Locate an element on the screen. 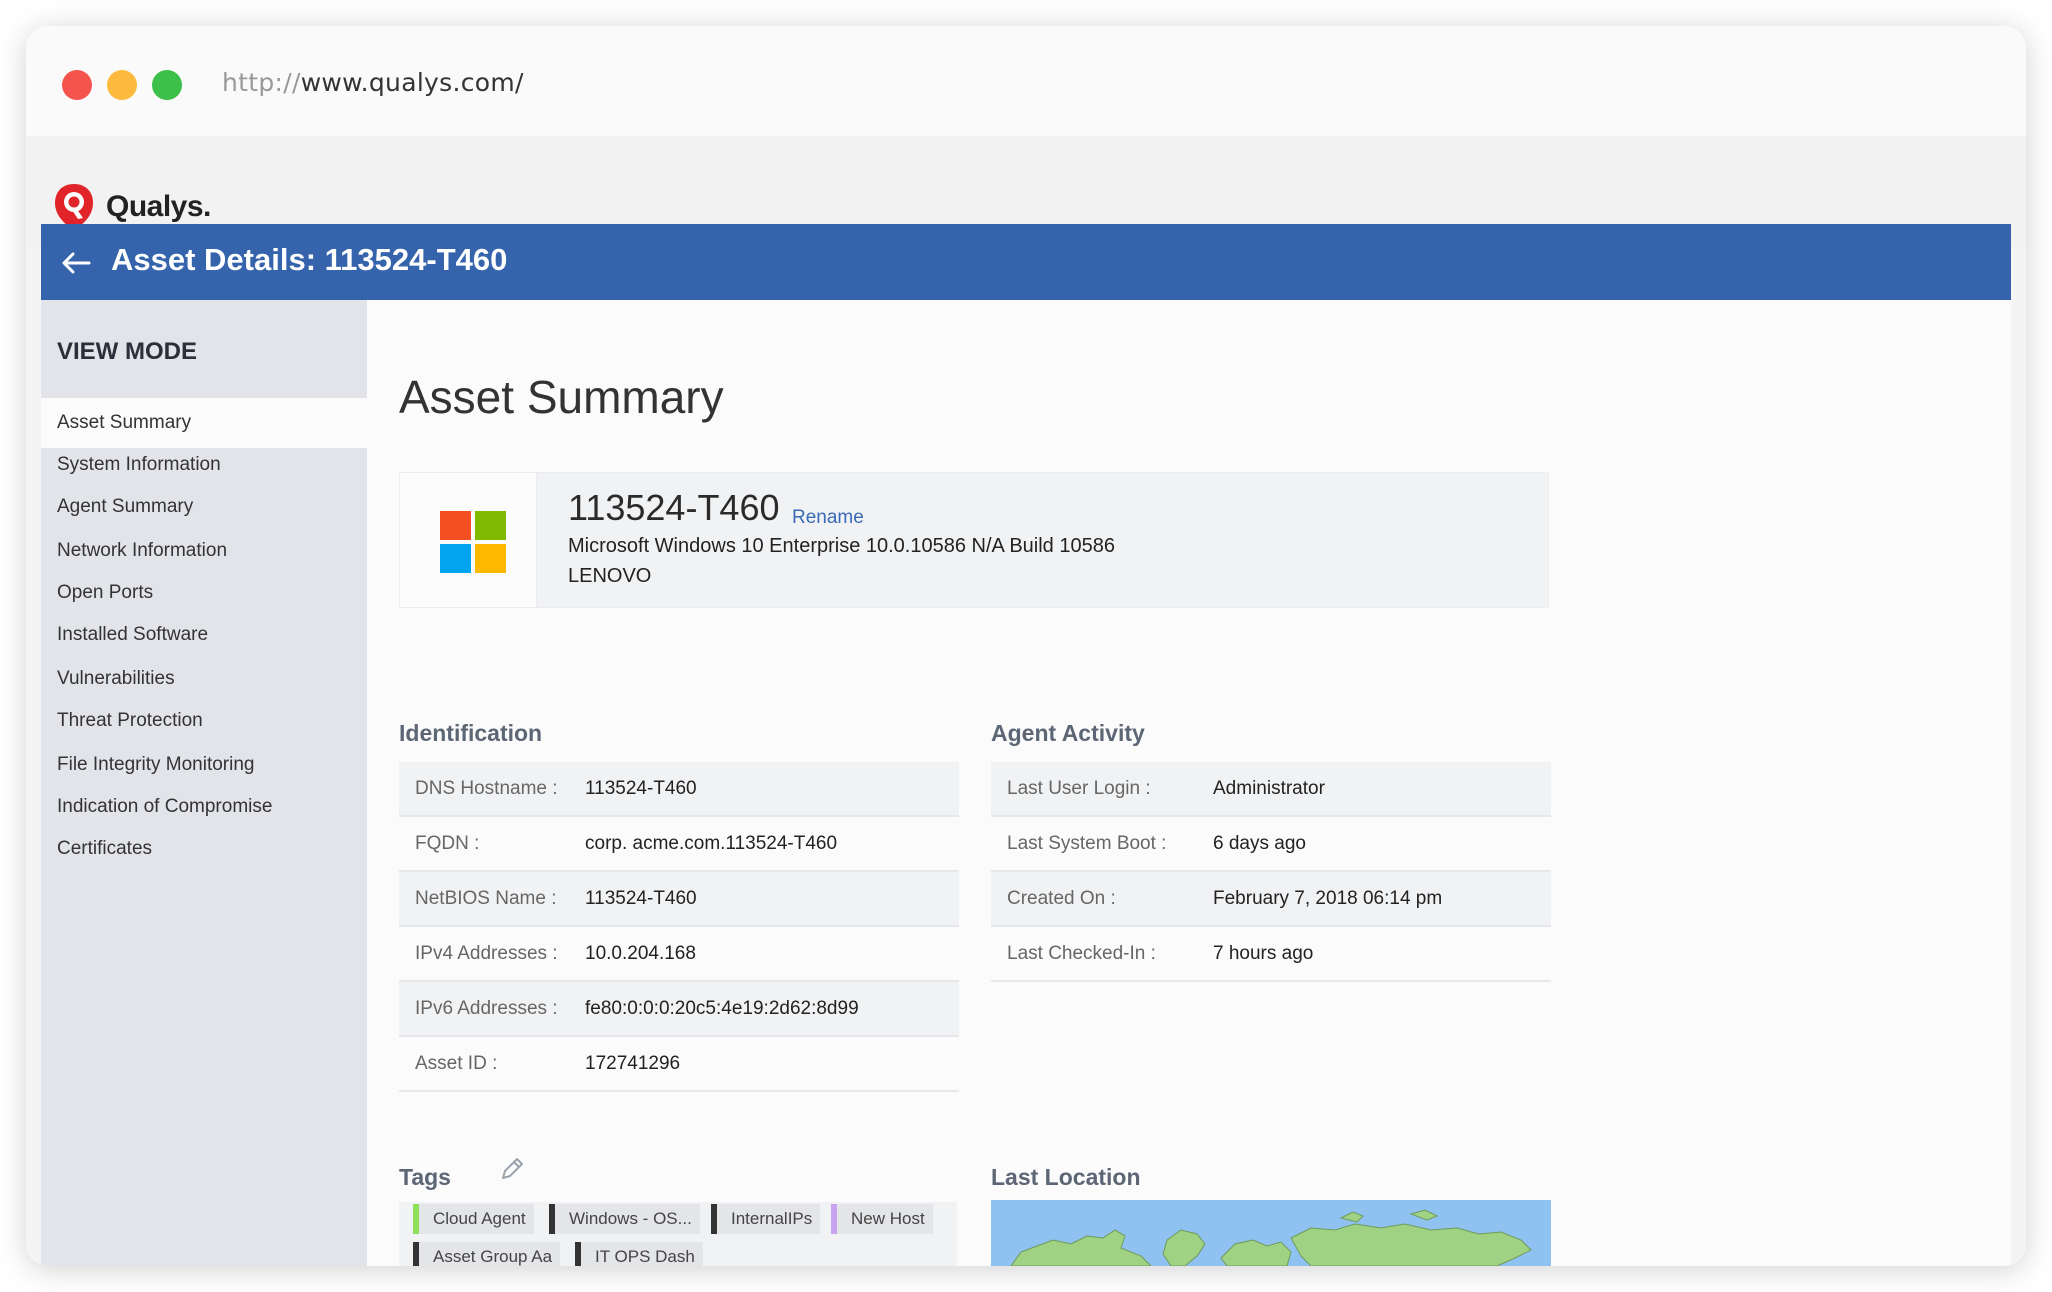 The width and height of the screenshot is (2052, 1292). tag-chip: InternalIPs is located at coordinates (766, 1219).